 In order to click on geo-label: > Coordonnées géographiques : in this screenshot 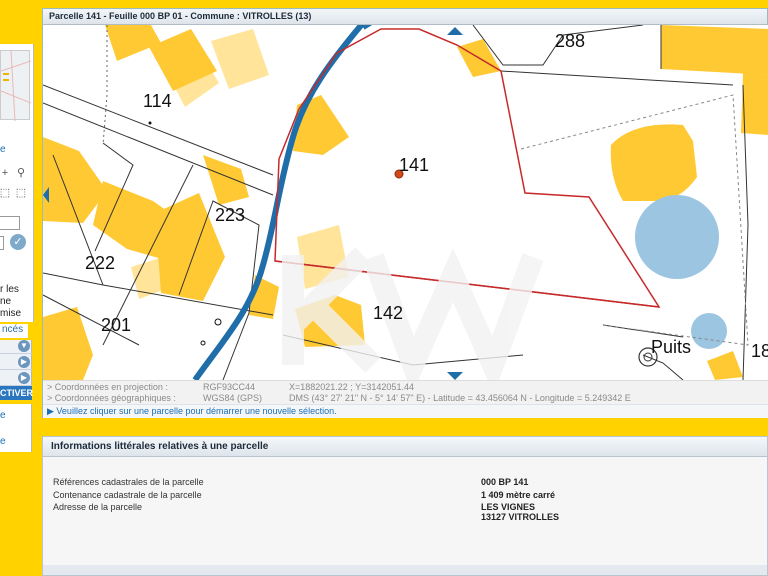, I will do `click(111, 398)`.